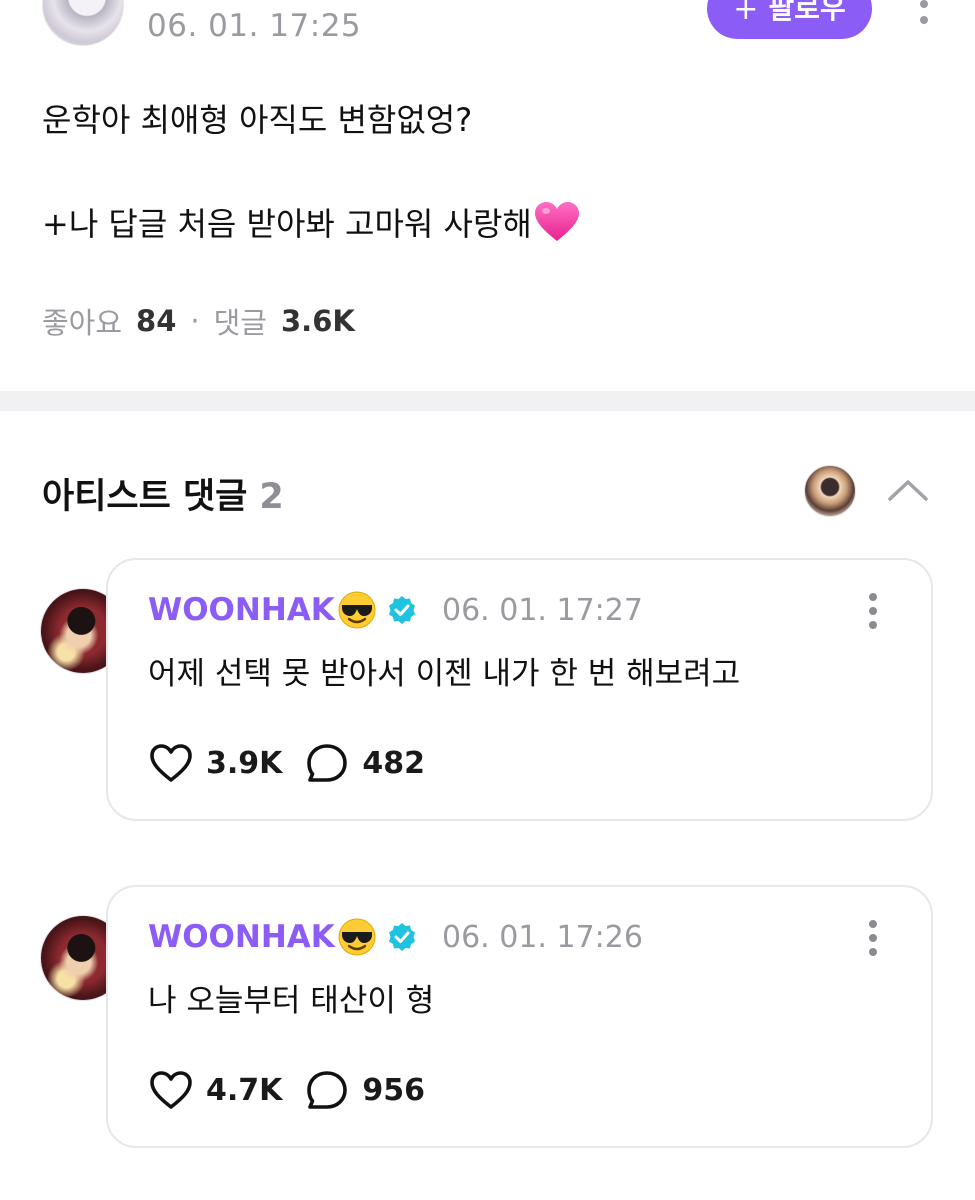  I want to click on chevron-up-icon, so click(908, 490).